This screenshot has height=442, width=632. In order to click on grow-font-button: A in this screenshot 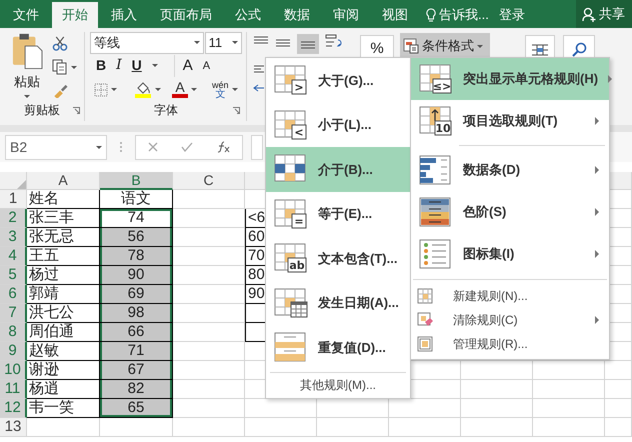, I will do `click(183, 66)`.